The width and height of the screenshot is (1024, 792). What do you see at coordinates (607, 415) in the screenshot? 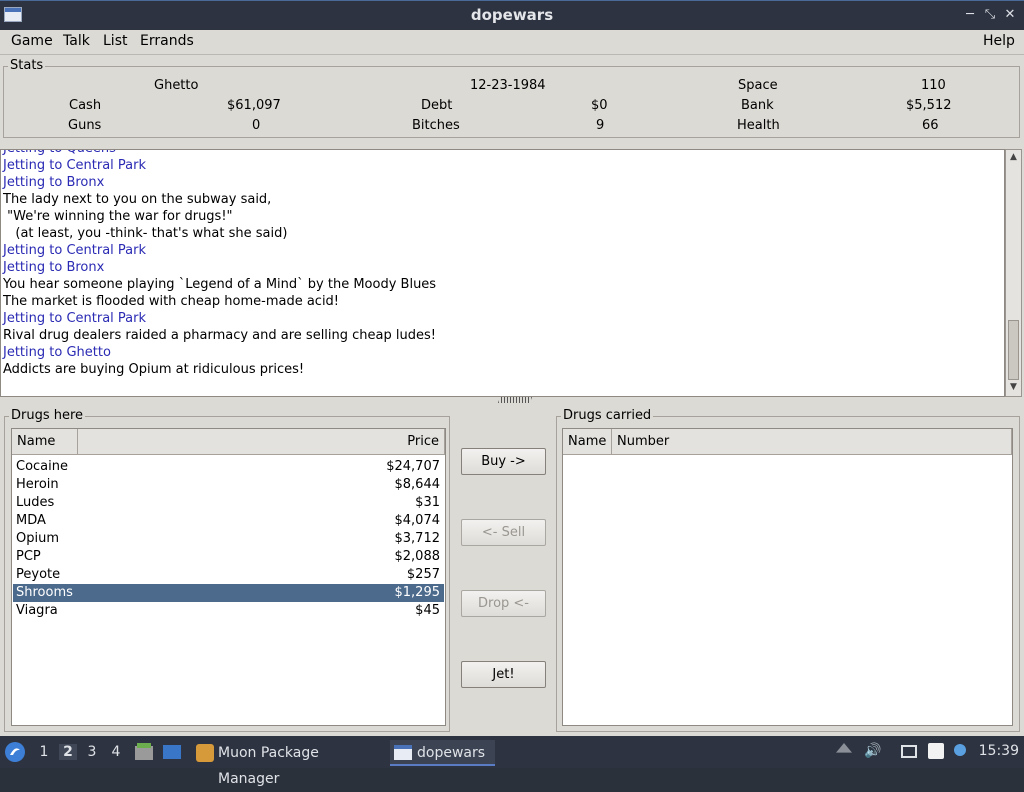
I see `drugs-carried-label: Drugs carried` at bounding box center [607, 415].